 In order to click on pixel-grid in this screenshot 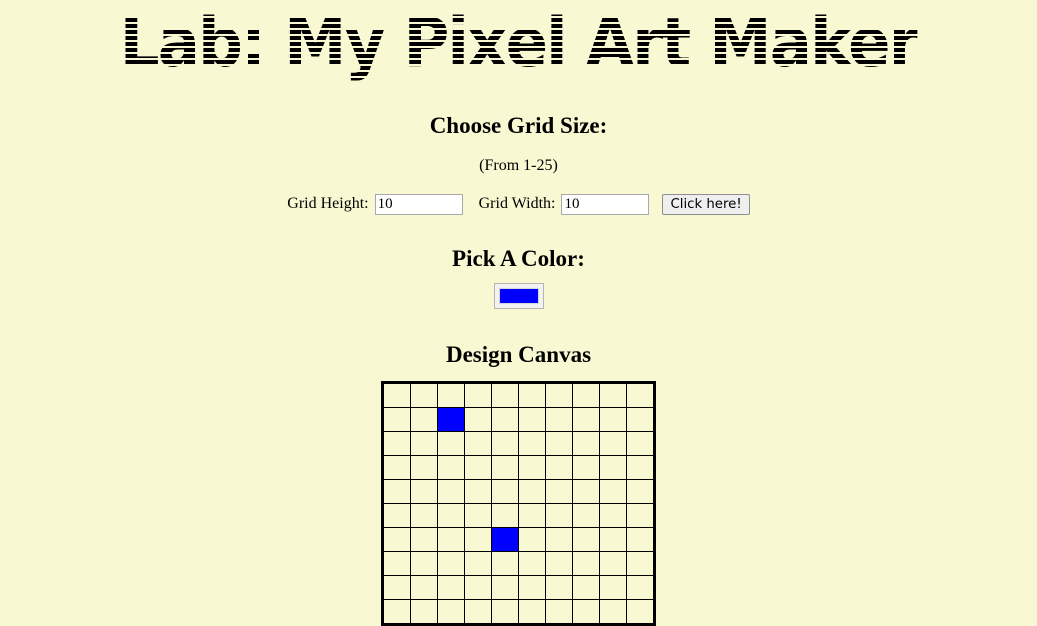, I will do `click(518, 503)`.